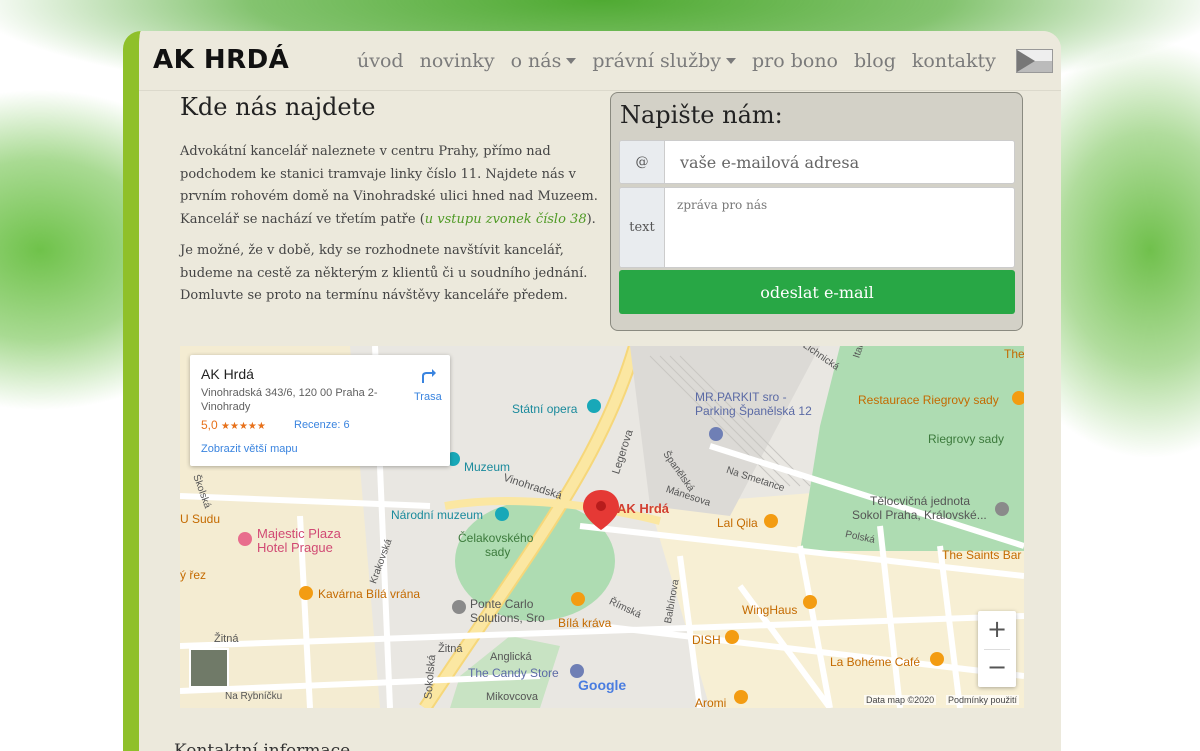  What do you see at coordinates (701, 115) in the screenshot?
I see `contact-title: Napište nám:` at bounding box center [701, 115].